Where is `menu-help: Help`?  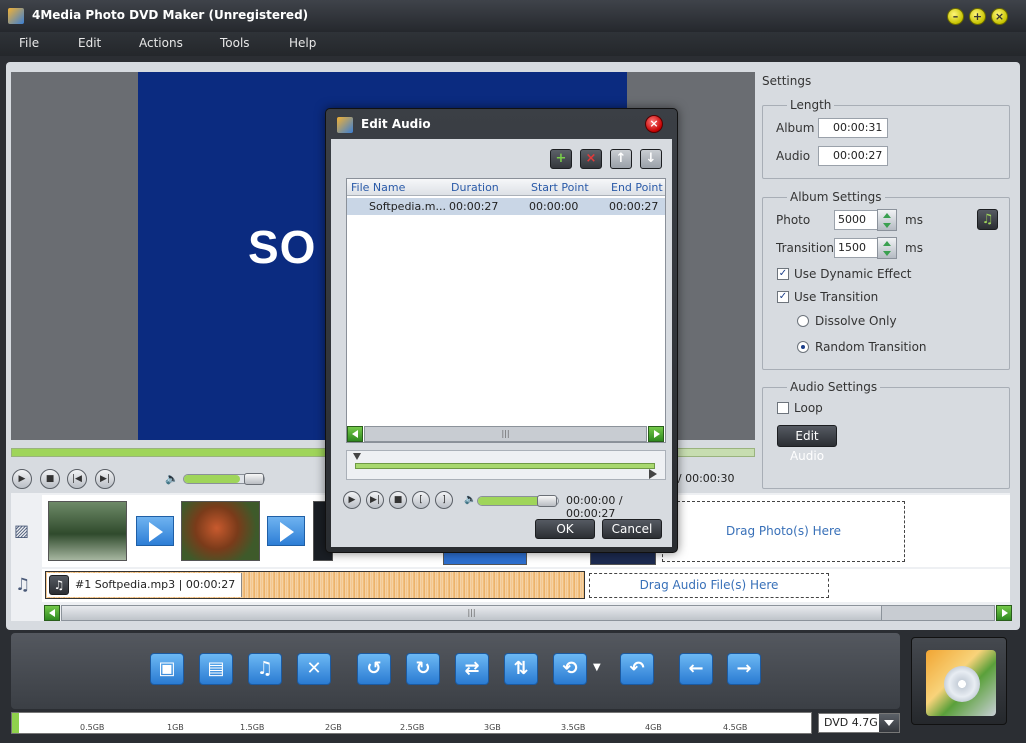 menu-help: Help is located at coordinates (302, 43).